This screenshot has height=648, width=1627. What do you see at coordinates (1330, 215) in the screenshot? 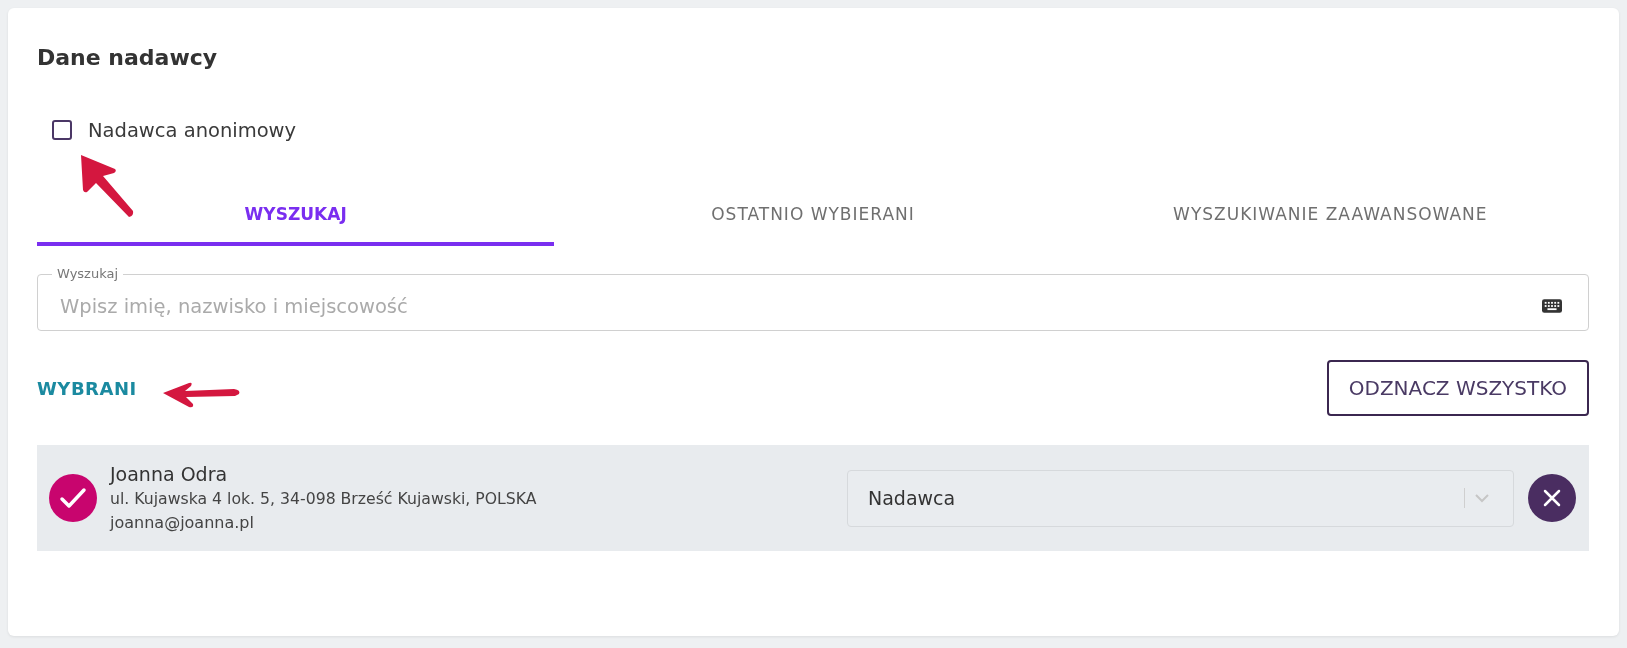
I see `tab: WYSZUKIWANIE ZAAWANSOWANE` at bounding box center [1330, 215].